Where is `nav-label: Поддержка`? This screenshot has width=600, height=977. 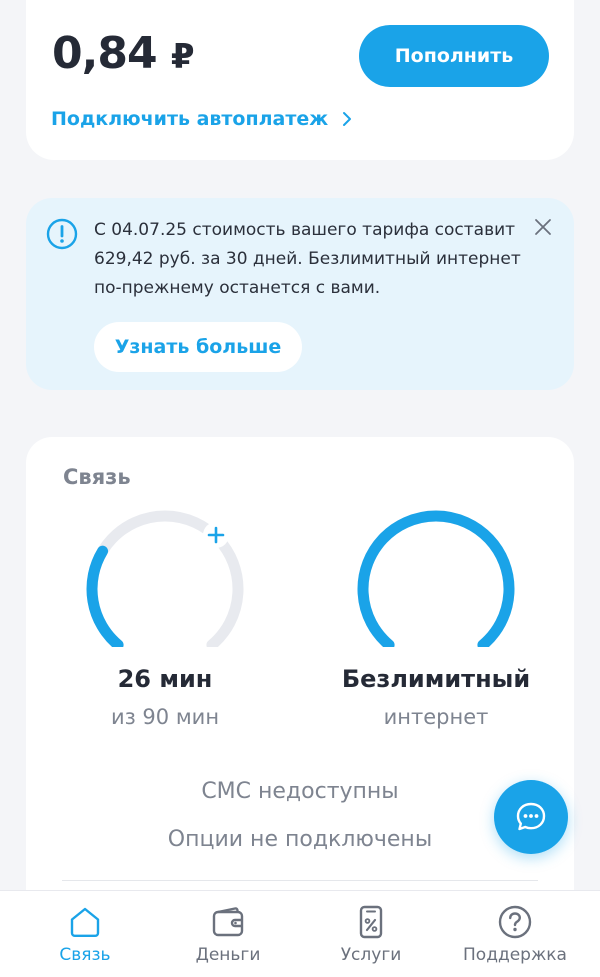
nav-label: Поддержка is located at coordinates (515, 955).